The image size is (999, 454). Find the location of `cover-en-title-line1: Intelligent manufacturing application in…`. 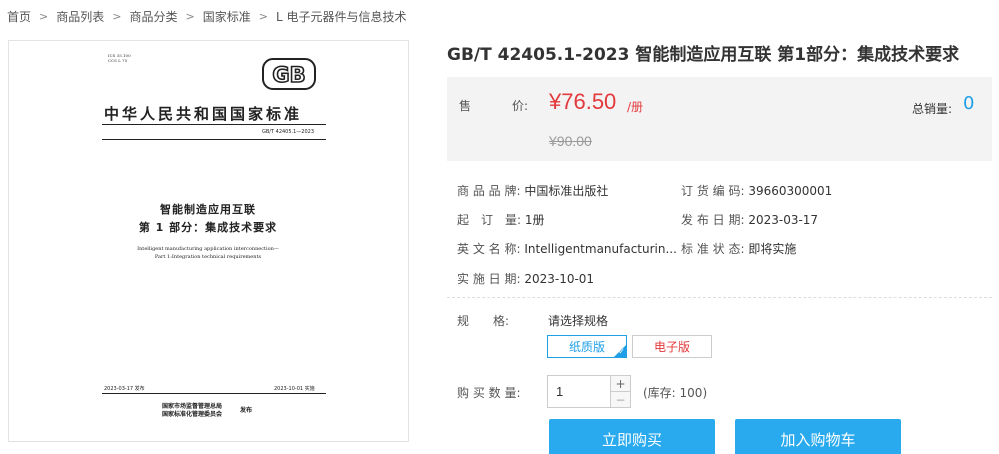

cover-en-title-line1: Intelligent manufacturing application in… is located at coordinates (208, 249).